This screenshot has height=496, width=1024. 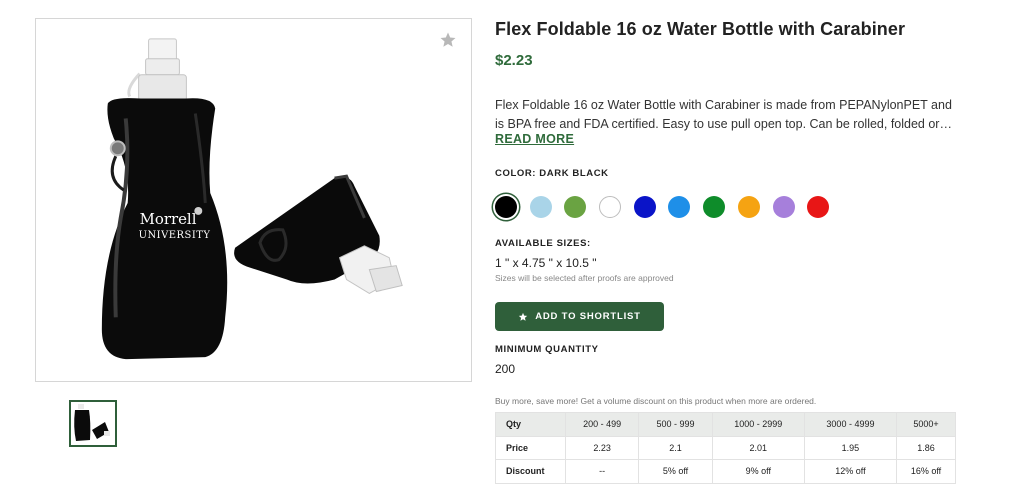 What do you see at coordinates (926, 447) in the screenshot?
I see `table-cell: 1.86` at bounding box center [926, 447].